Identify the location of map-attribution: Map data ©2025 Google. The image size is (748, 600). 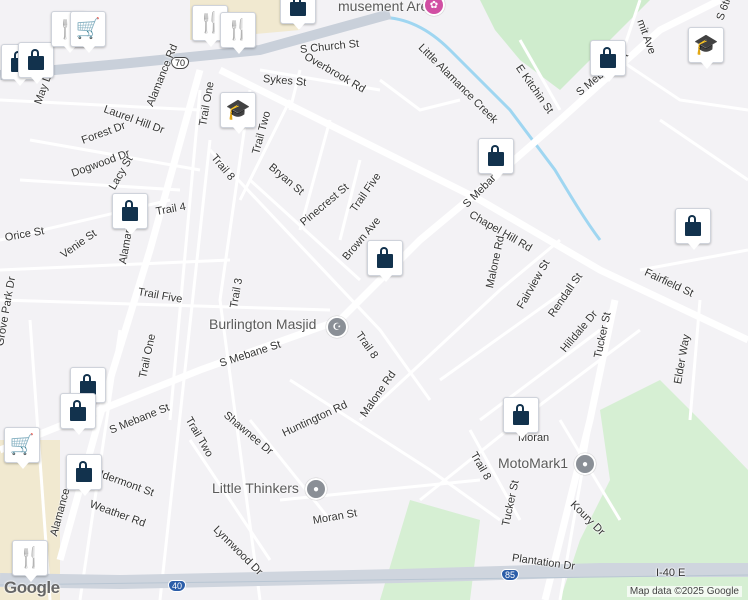
(684, 591).